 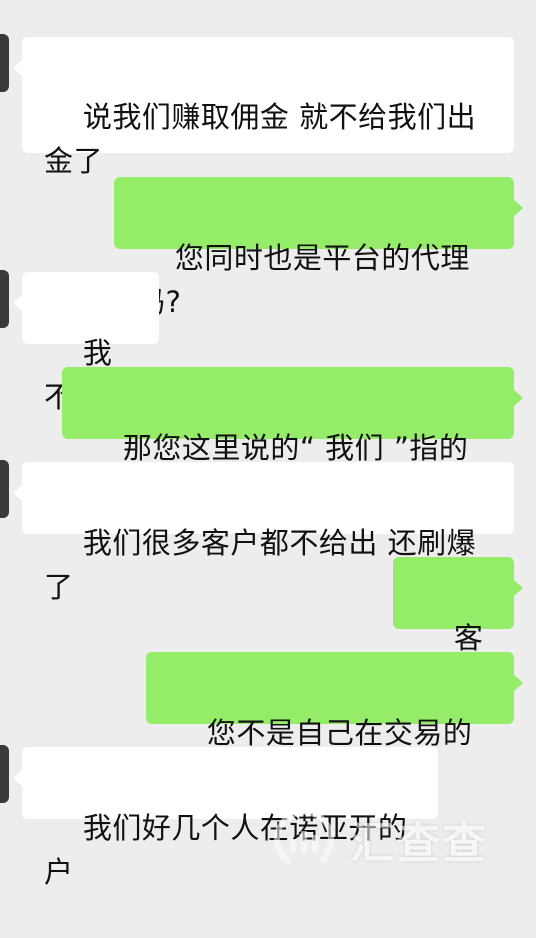 What do you see at coordinates (458, 628) in the screenshot?
I see `outgoing-message-bubble: 客户?` at bounding box center [458, 628].